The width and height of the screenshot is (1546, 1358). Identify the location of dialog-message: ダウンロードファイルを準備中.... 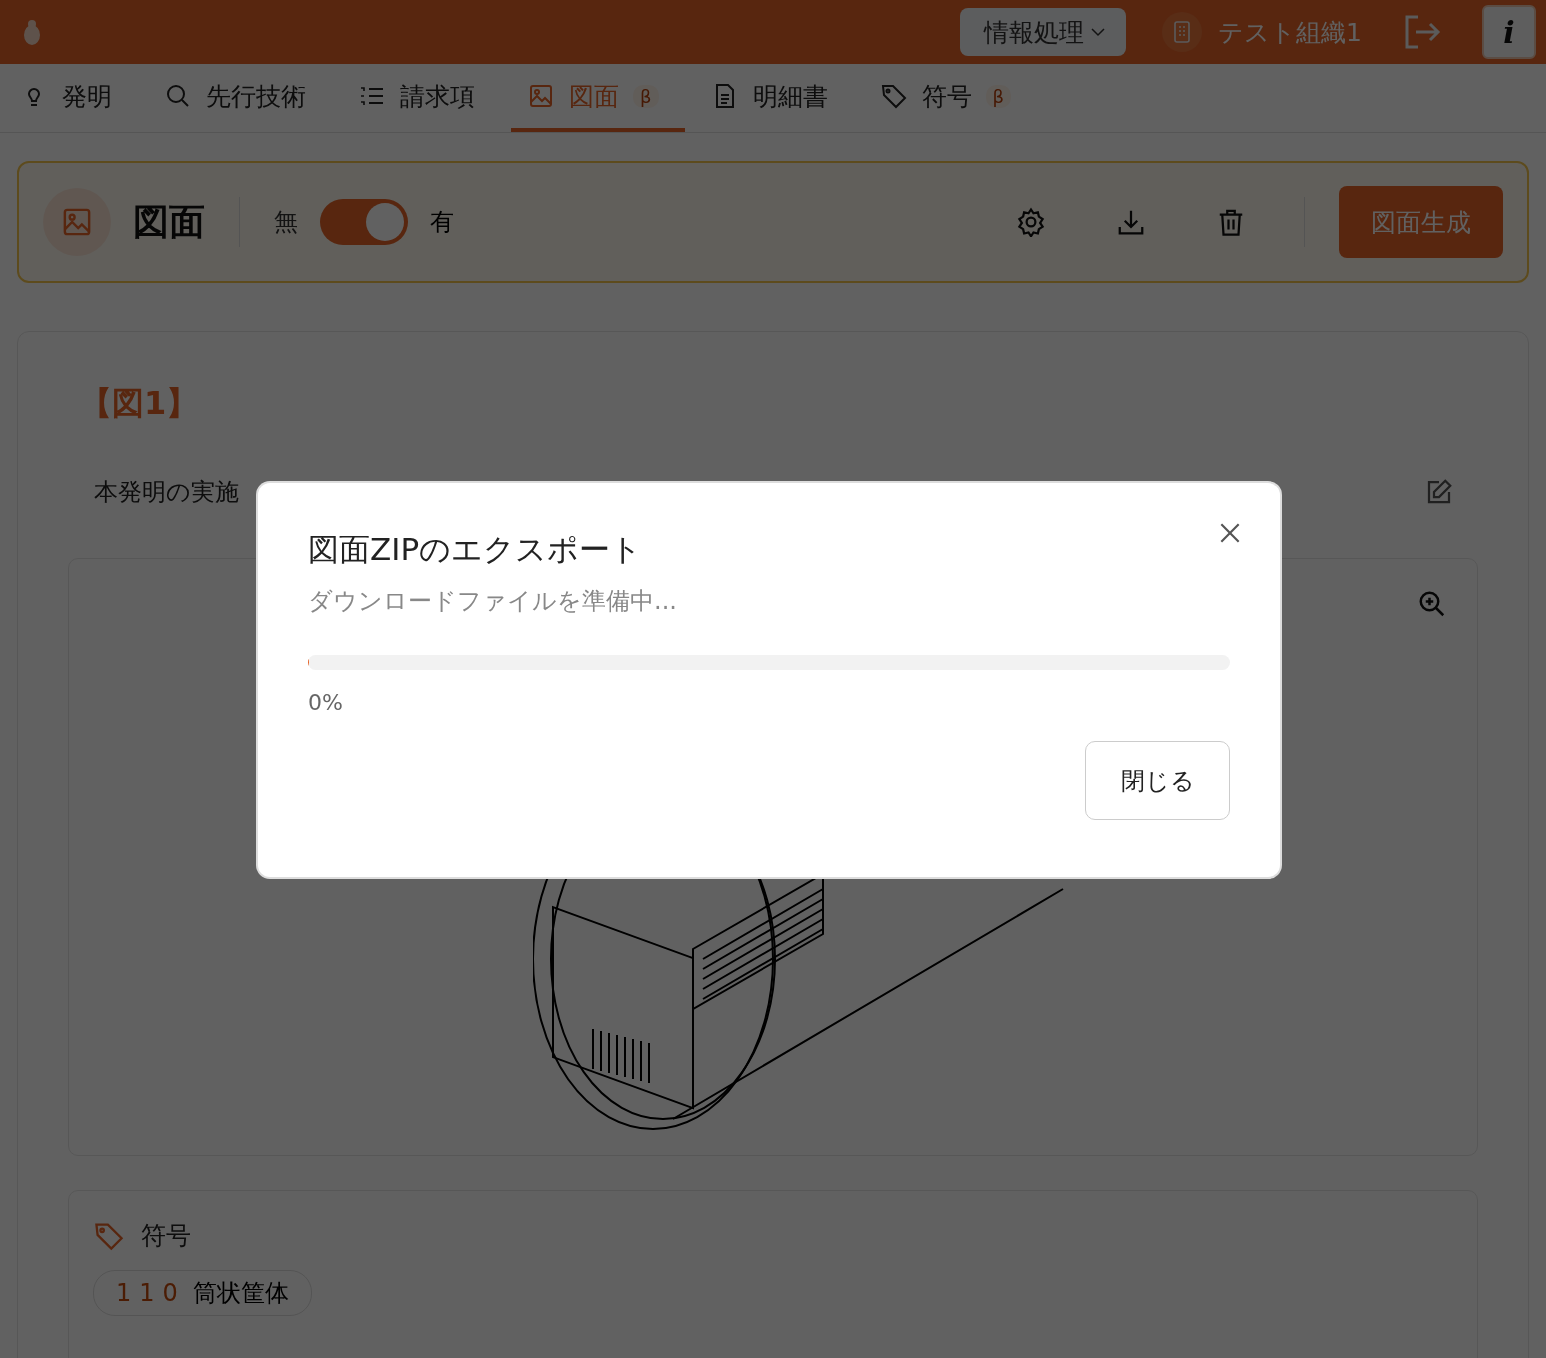
(493, 601).